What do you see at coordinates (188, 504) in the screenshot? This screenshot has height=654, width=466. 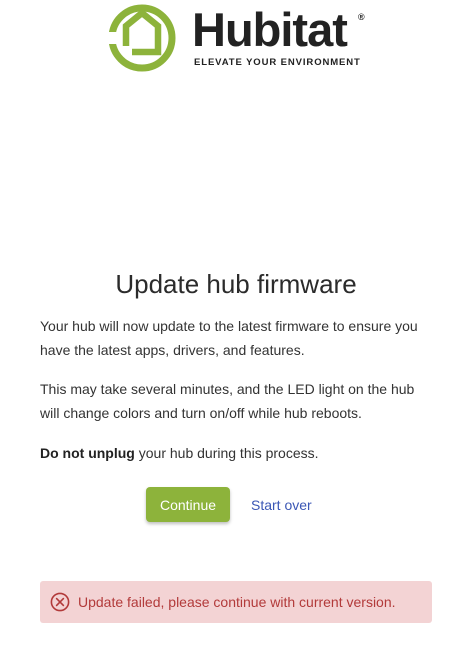 I see `continue-button: Continue` at bounding box center [188, 504].